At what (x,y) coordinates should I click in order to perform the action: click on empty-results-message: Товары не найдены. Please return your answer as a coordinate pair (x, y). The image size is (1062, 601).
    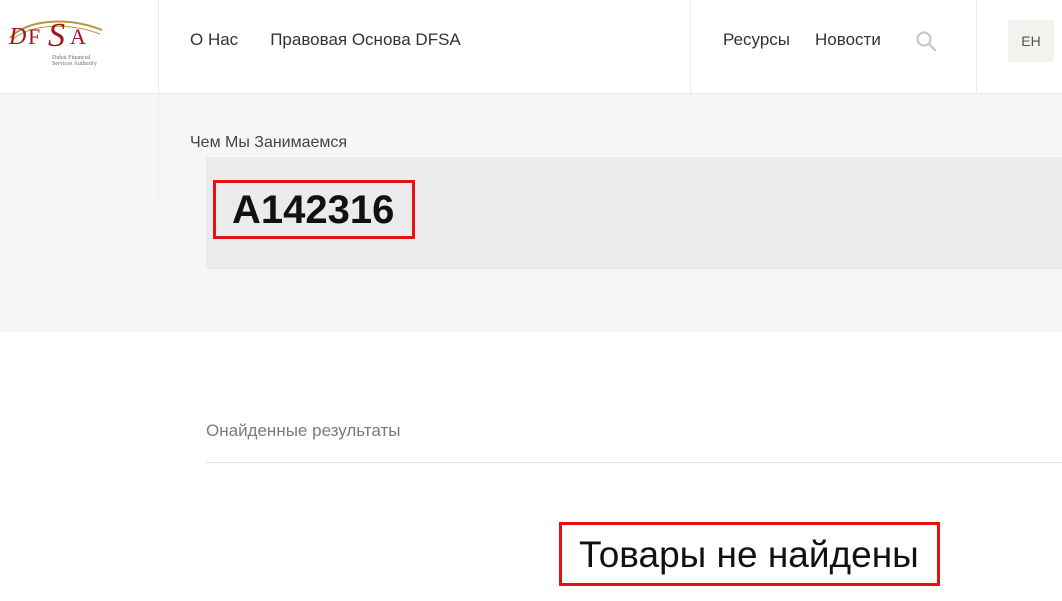
    Looking at the image, I should click on (749, 554).